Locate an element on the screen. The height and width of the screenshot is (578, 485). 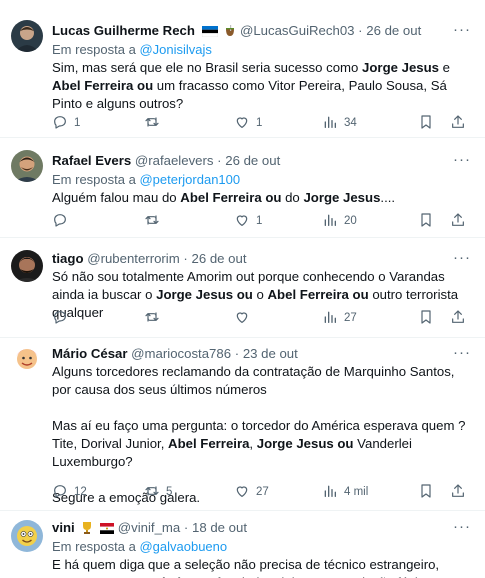
reply-context: Em resposta a @Jonisilvajs is located at coordinates (263, 49).